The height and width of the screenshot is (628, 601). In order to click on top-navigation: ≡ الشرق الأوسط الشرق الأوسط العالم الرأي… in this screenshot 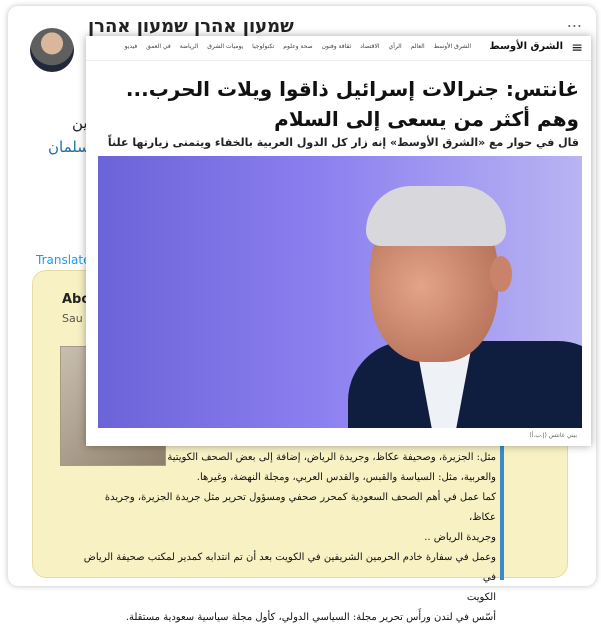, I will do `click(338, 48)`.